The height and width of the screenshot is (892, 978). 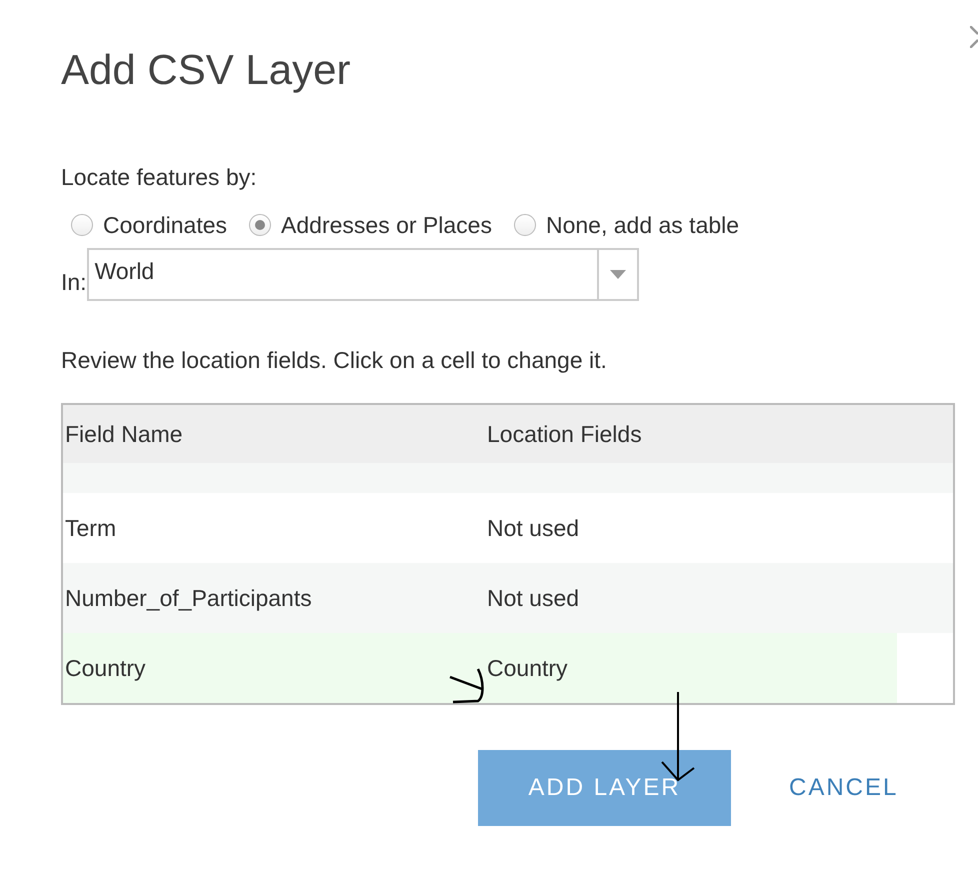 What do you see at coordinates (74, 282) in the screenshot?
I see `region-label: In:` at bounding box center [74, 282].